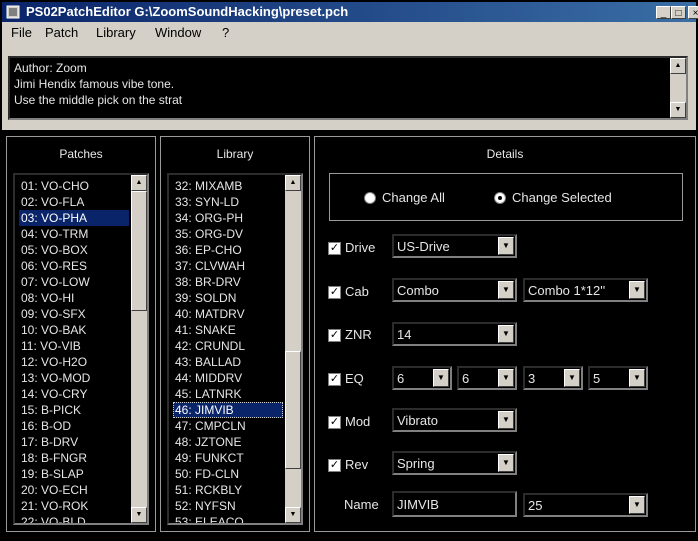  I want to click on notes-scrollbar: ▲ ▼, so click(678, 88).